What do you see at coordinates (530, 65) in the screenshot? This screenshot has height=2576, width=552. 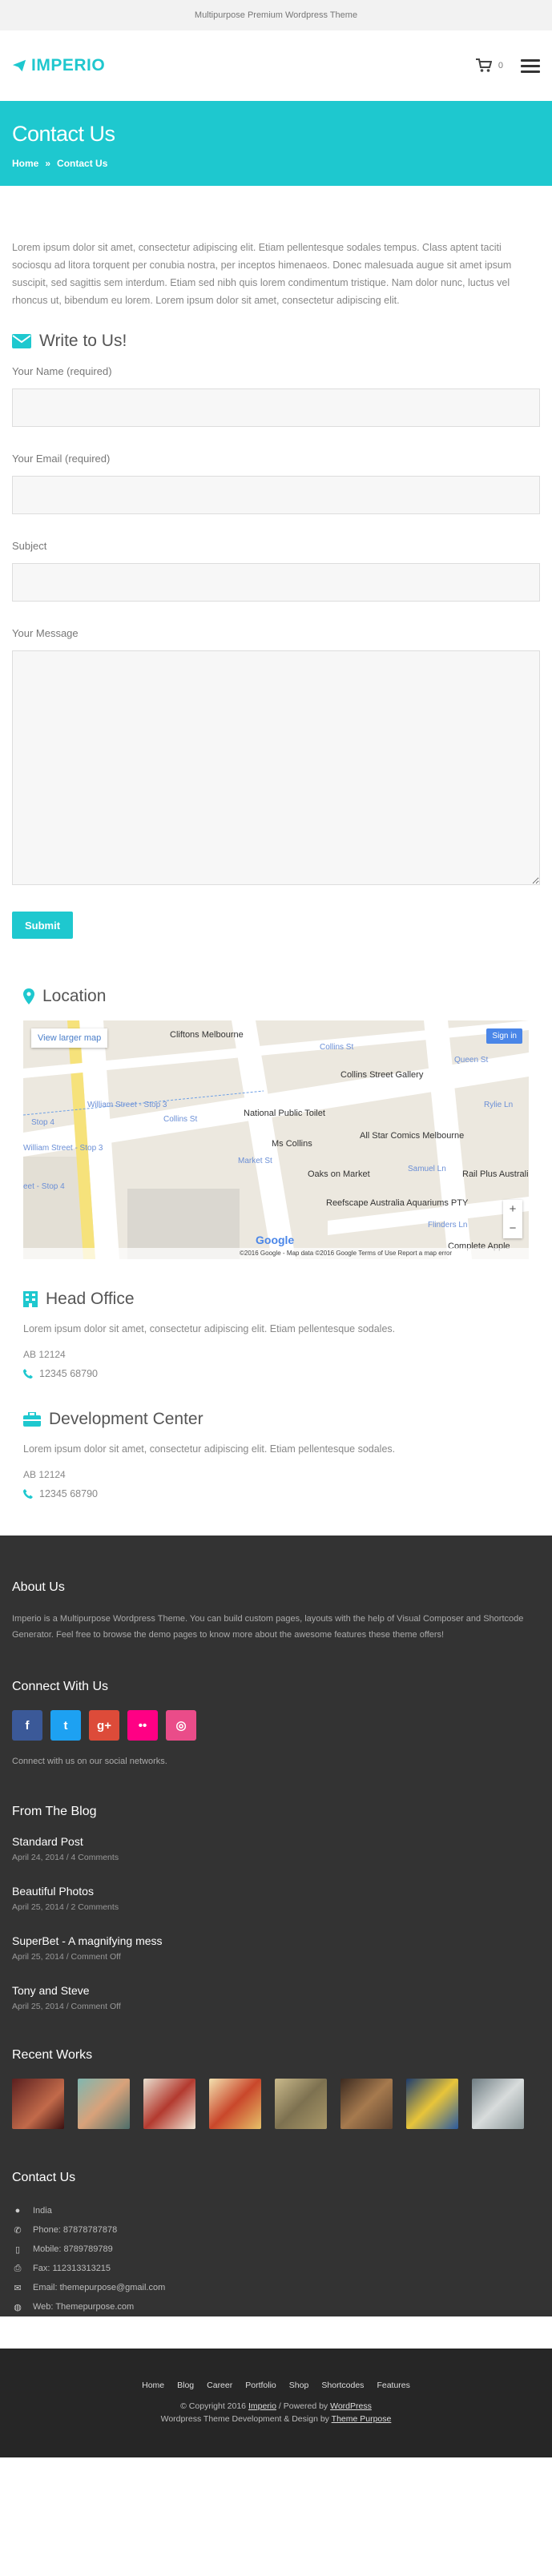 I see `hamburger-menu-icon` at bounding box center [530, 65].